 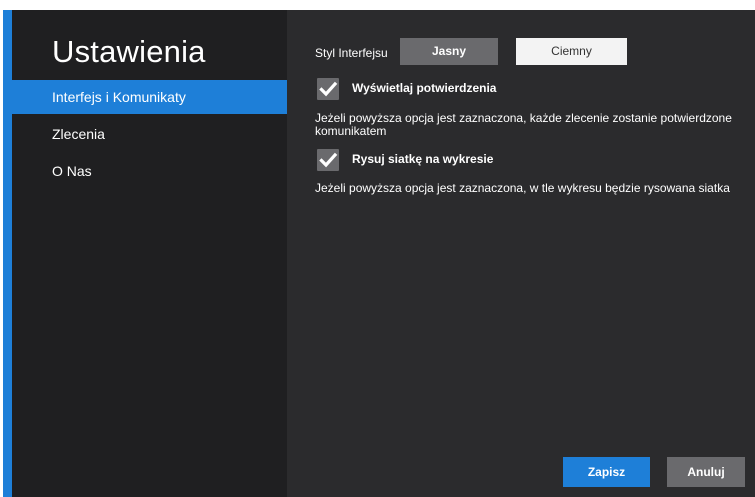 I want to click on accent-bar, so click(x=7, y=253).